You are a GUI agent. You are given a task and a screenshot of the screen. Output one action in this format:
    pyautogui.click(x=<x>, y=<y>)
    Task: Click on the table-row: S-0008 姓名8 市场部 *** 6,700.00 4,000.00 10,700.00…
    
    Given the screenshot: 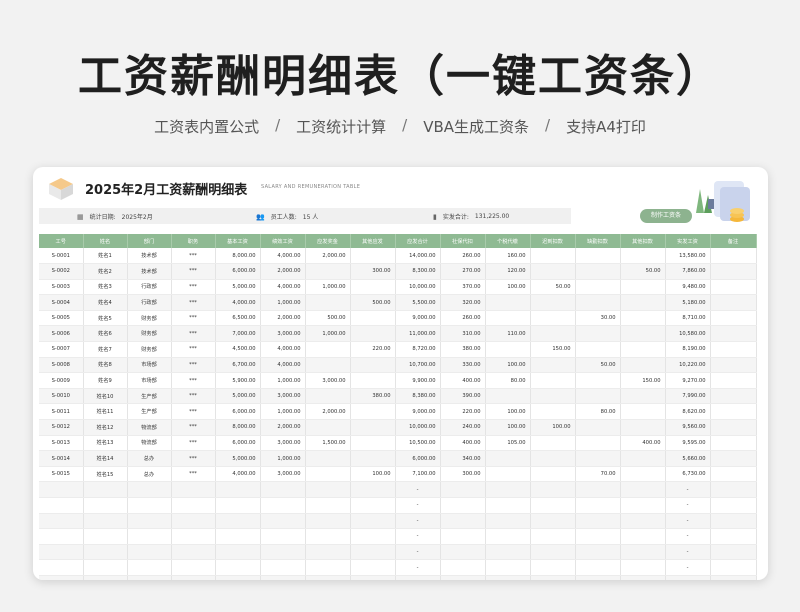 What is the action you would take?
    pyautogui.click(x=398, y=365)
    